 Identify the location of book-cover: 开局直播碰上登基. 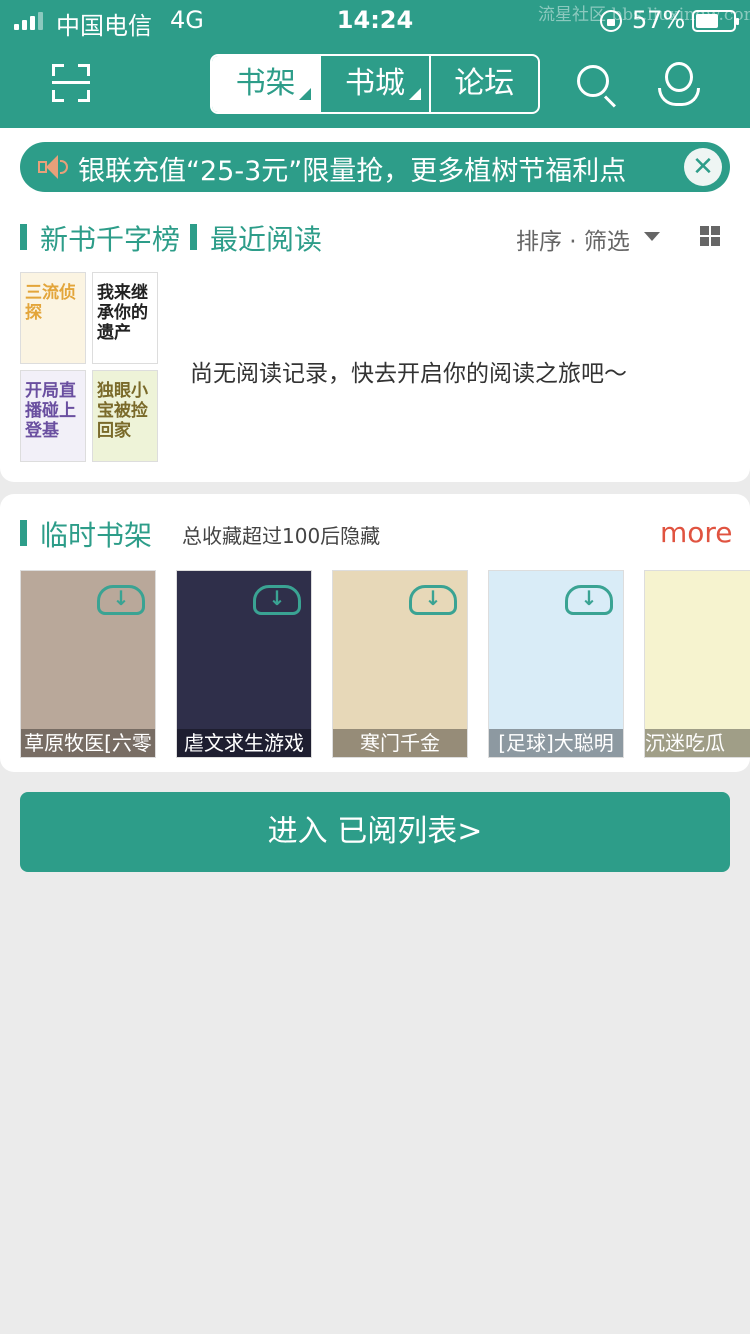
(53, 416).